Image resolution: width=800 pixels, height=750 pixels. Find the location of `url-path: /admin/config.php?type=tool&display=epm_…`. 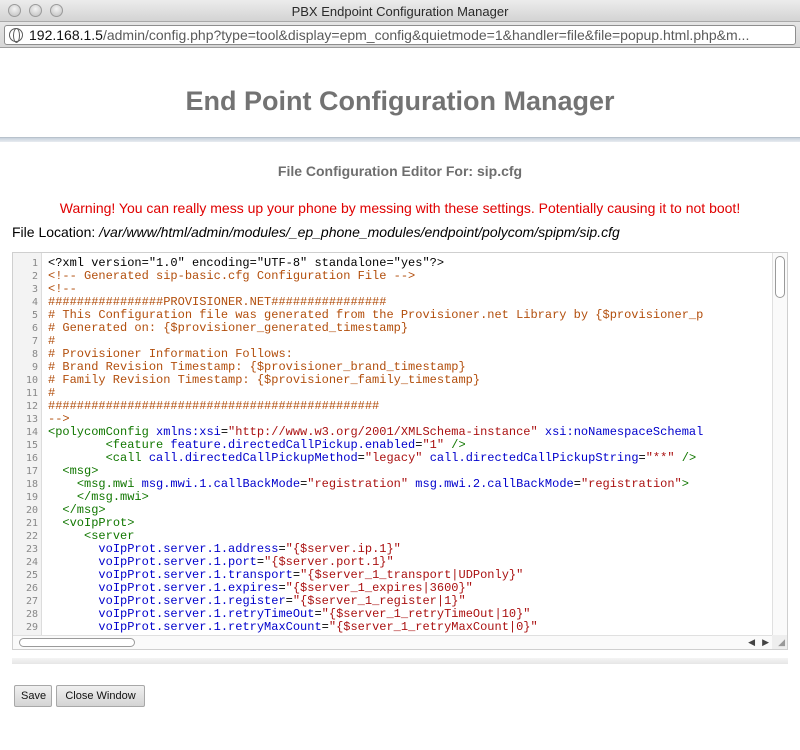

url-path: /admin/config.php?type=tool&display=epm_… is located at coordinates (426, 35).